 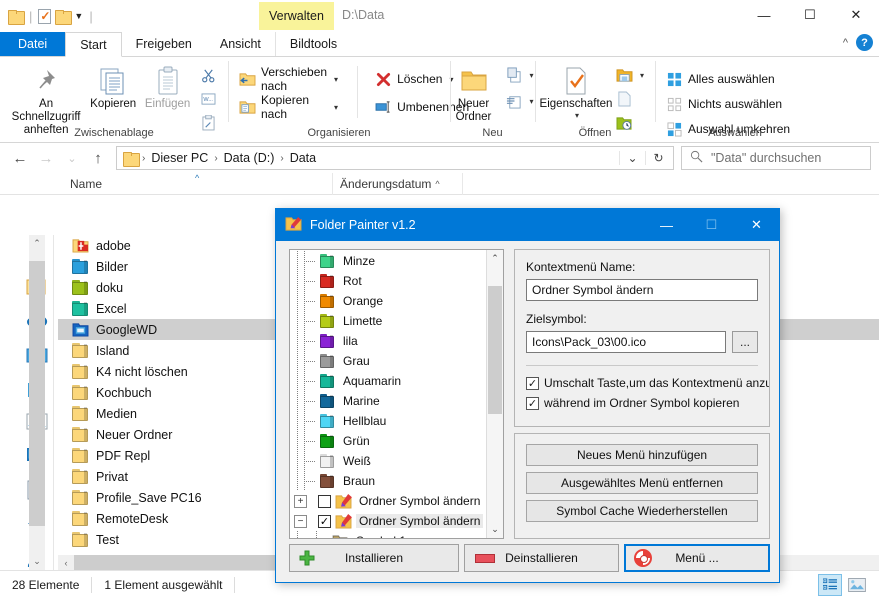 What do you see at coordinates (164, 44) in the screenshot?
I see `tab-freigeben: Freigeben` at bounding box center [164, 44].